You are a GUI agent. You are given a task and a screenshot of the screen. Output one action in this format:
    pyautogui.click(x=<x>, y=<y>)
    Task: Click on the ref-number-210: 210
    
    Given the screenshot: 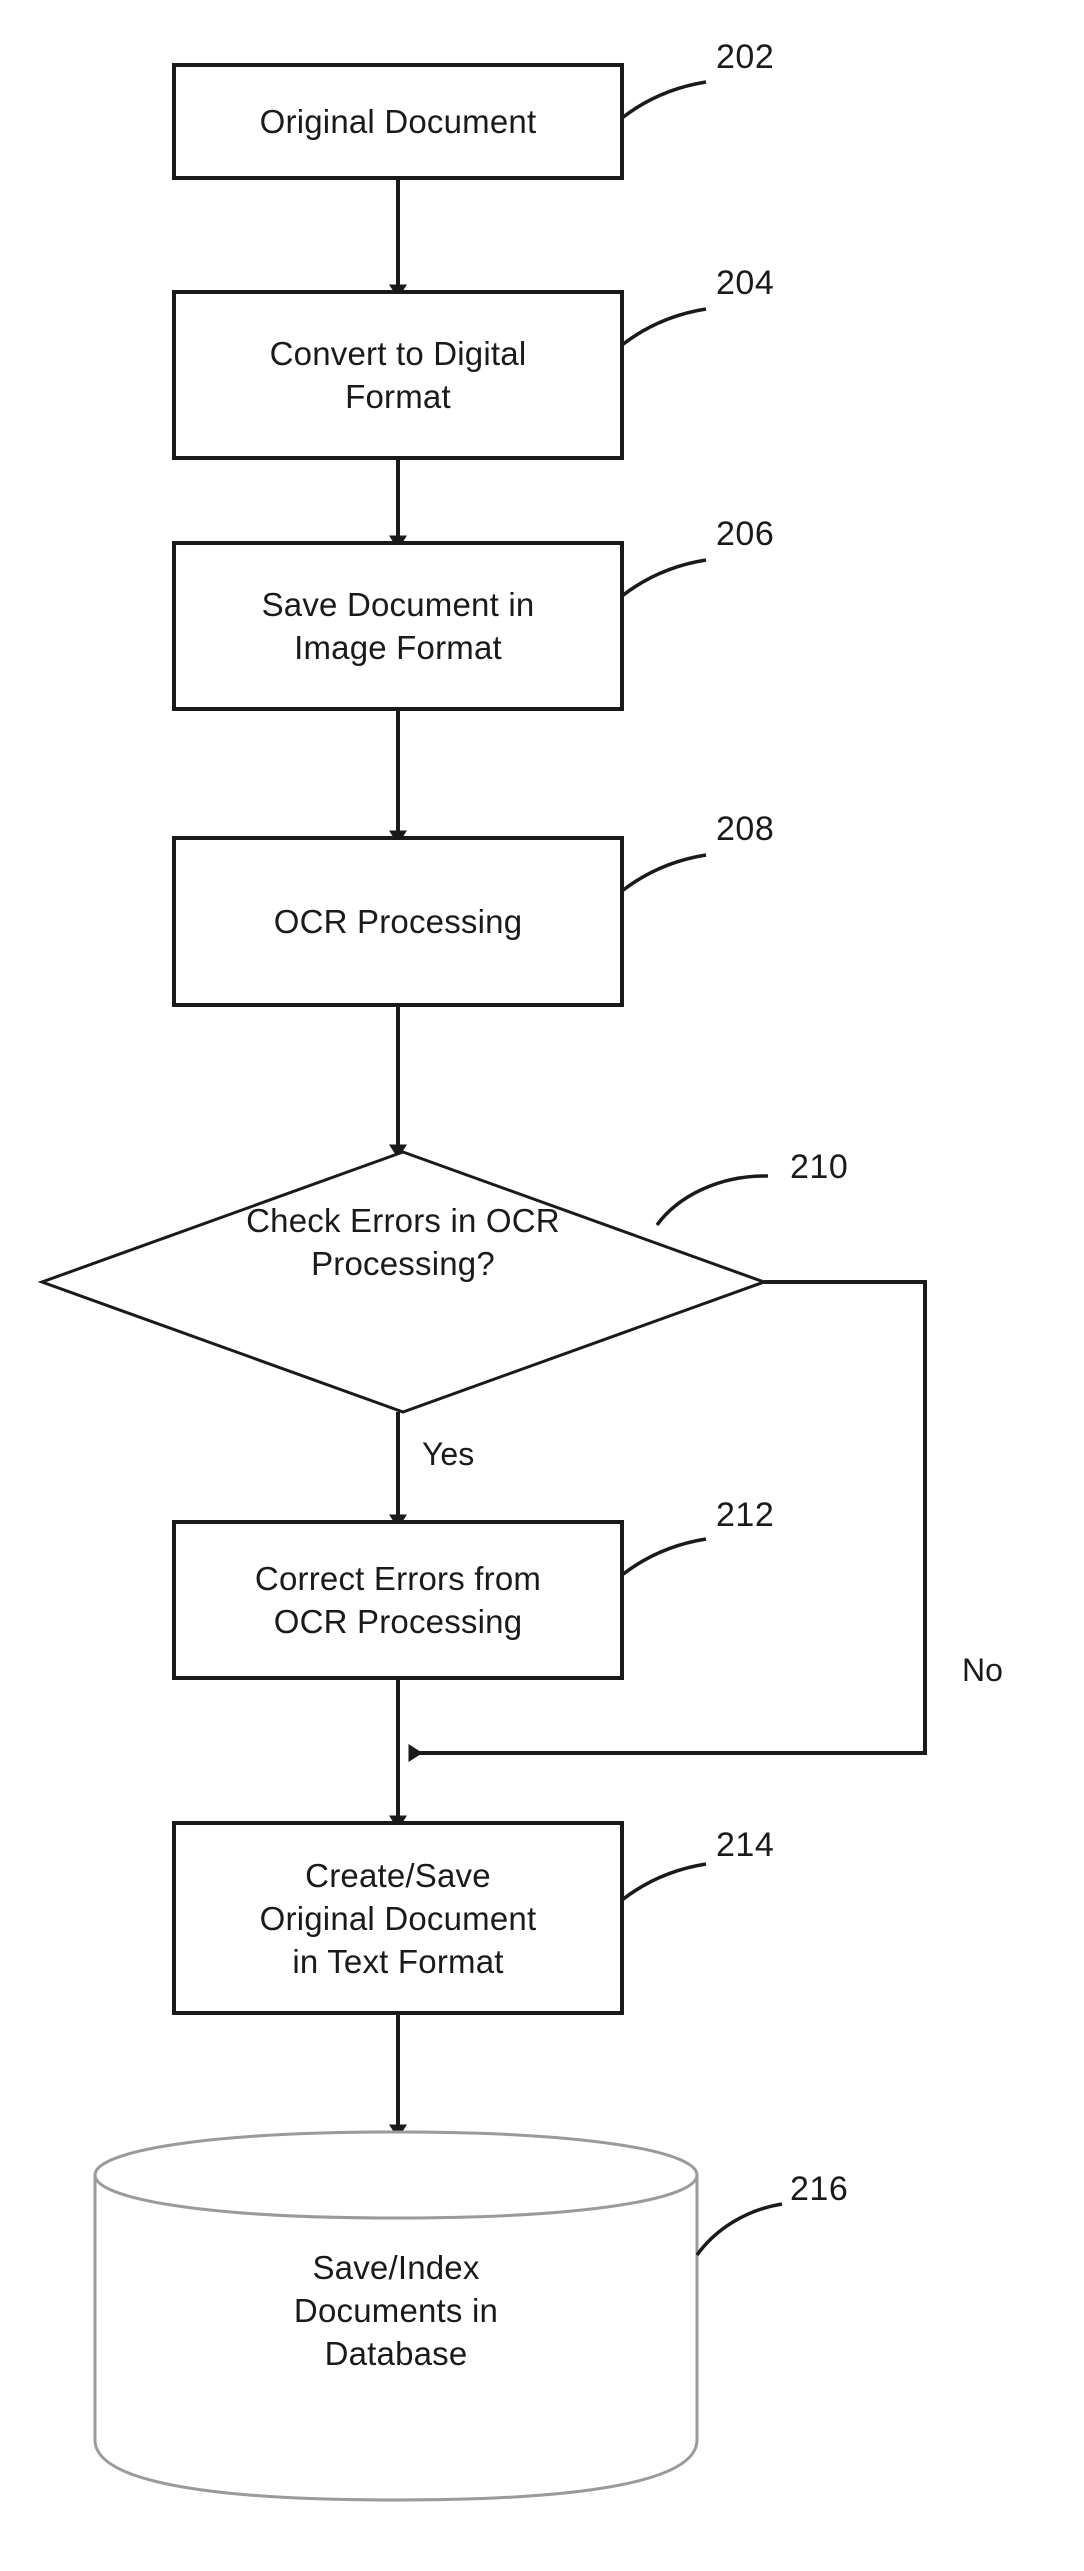 What is the action you would take?
    pyautogui.click(x=819, y=1167)
    